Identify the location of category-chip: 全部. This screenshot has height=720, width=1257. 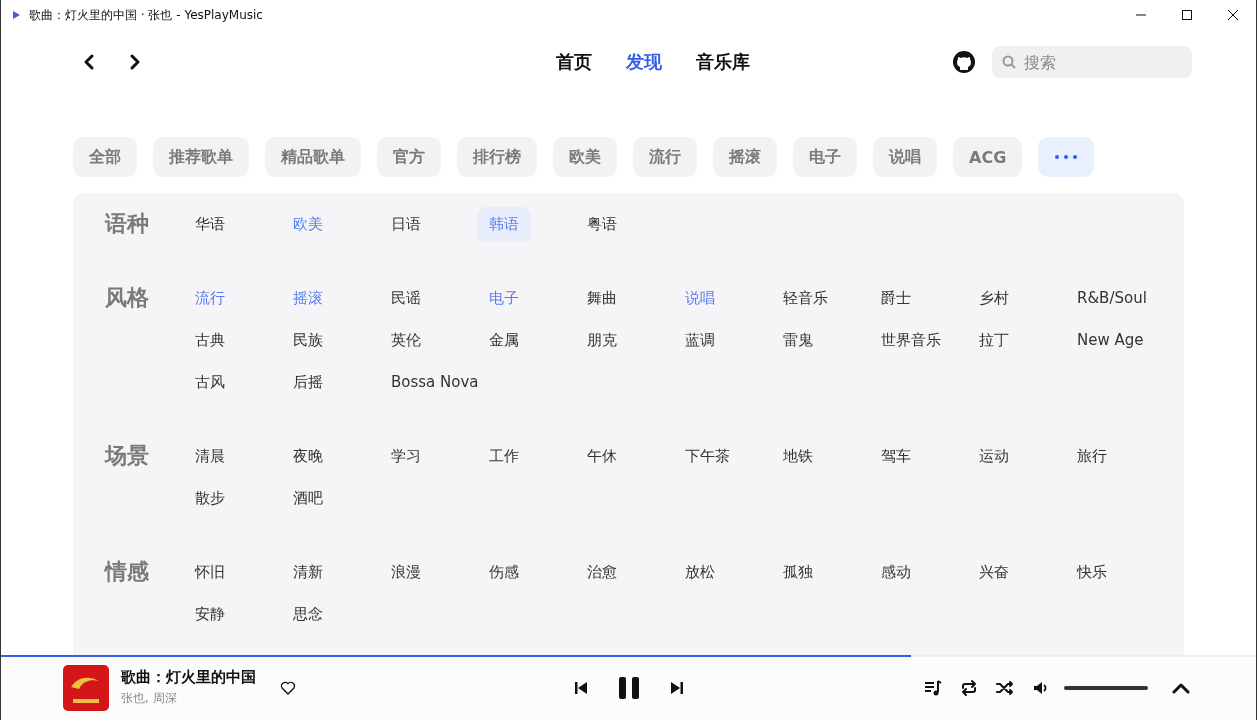
(105, 157).